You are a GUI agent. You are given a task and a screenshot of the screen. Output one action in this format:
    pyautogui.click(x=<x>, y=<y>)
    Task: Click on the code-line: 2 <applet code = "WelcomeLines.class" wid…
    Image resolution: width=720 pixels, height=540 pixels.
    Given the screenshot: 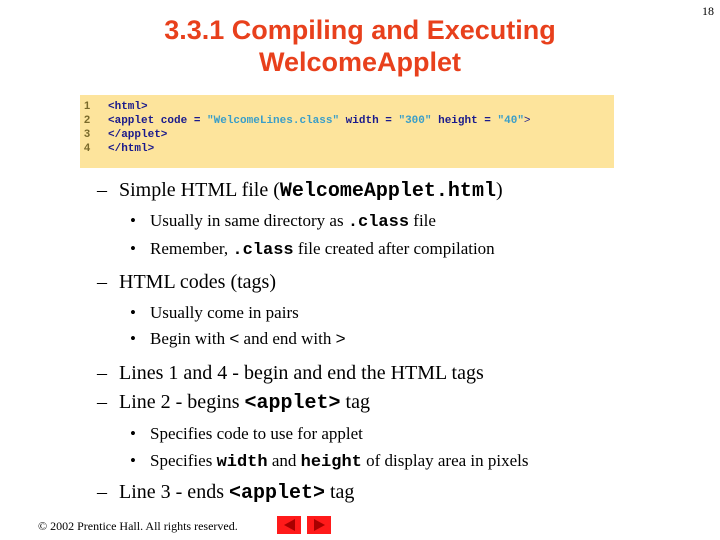 What is the action you would take?
    pyautogui.click(x=307, y=120)
    